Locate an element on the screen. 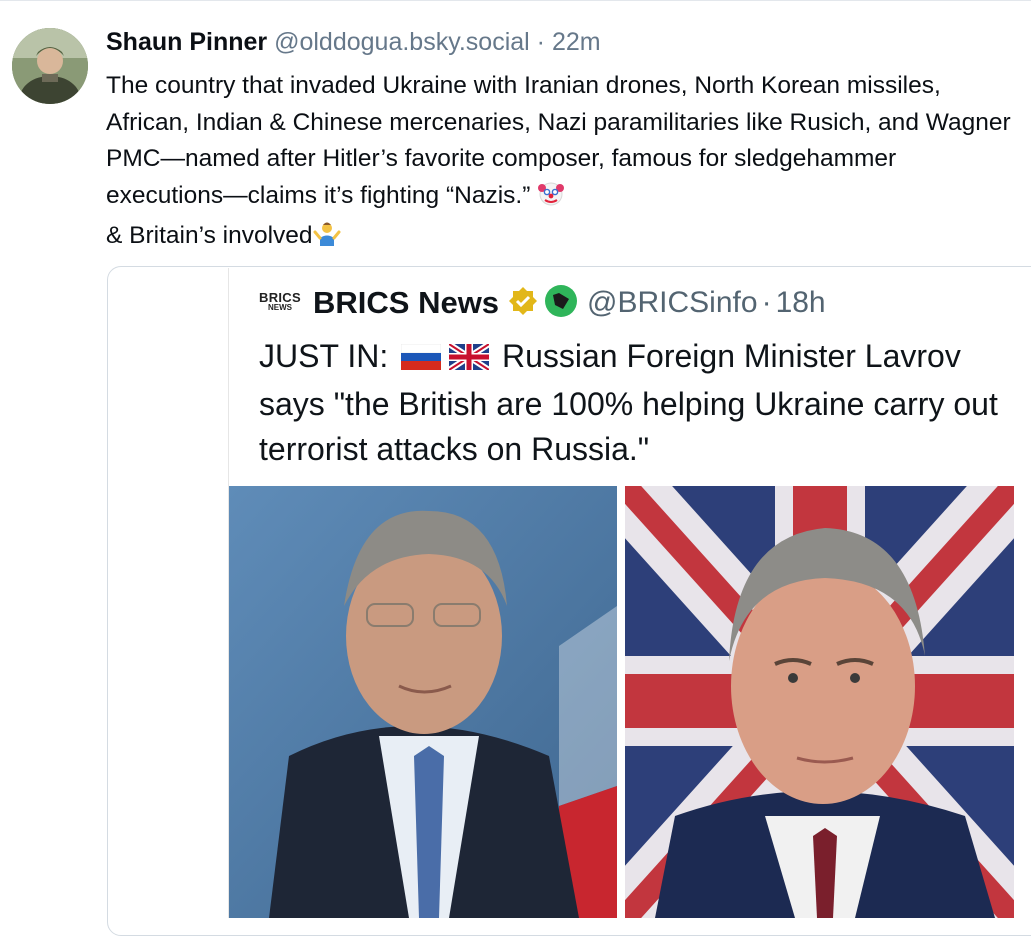 This screenshot has width=1031, height=937. affiliate-badge-icon is located at coordinates (561, 303).